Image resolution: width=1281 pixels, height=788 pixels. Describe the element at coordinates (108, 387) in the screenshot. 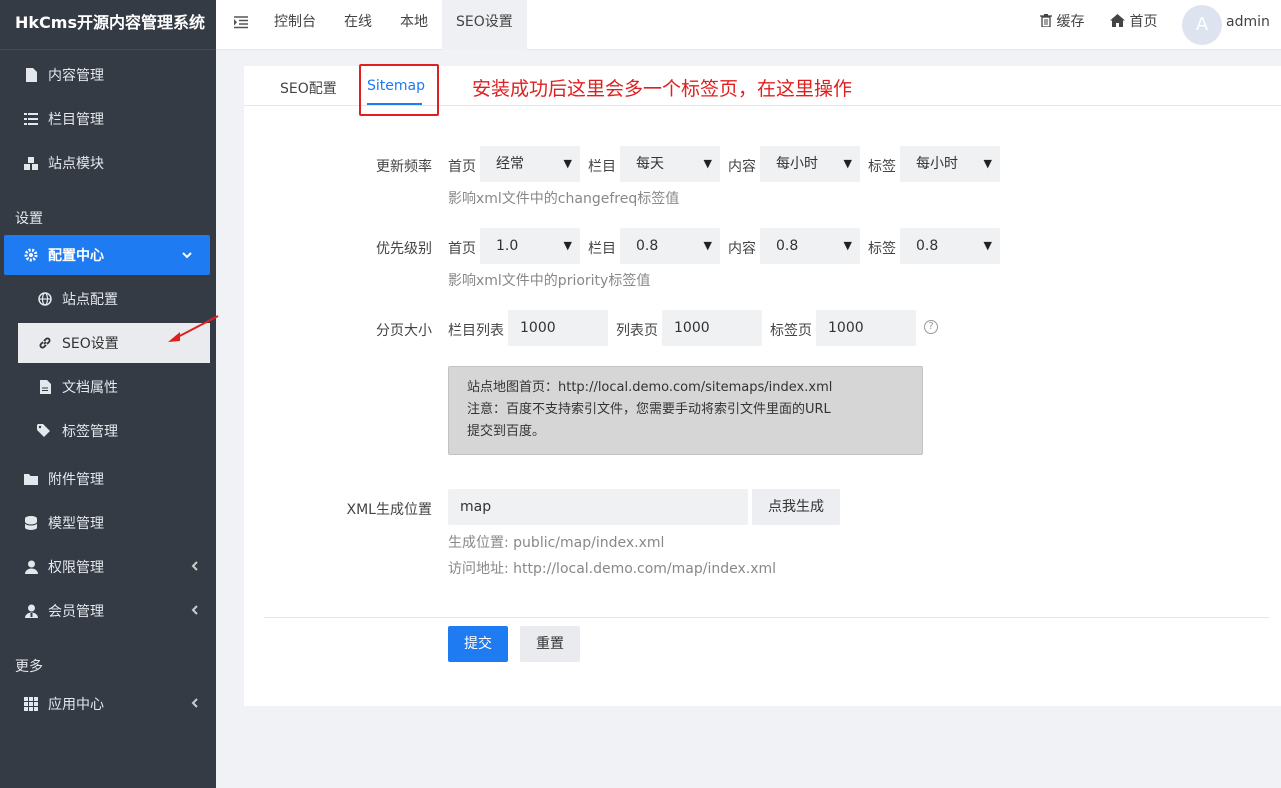

I see `sidebar-item-doc-attributes: 文档属性` at that location.